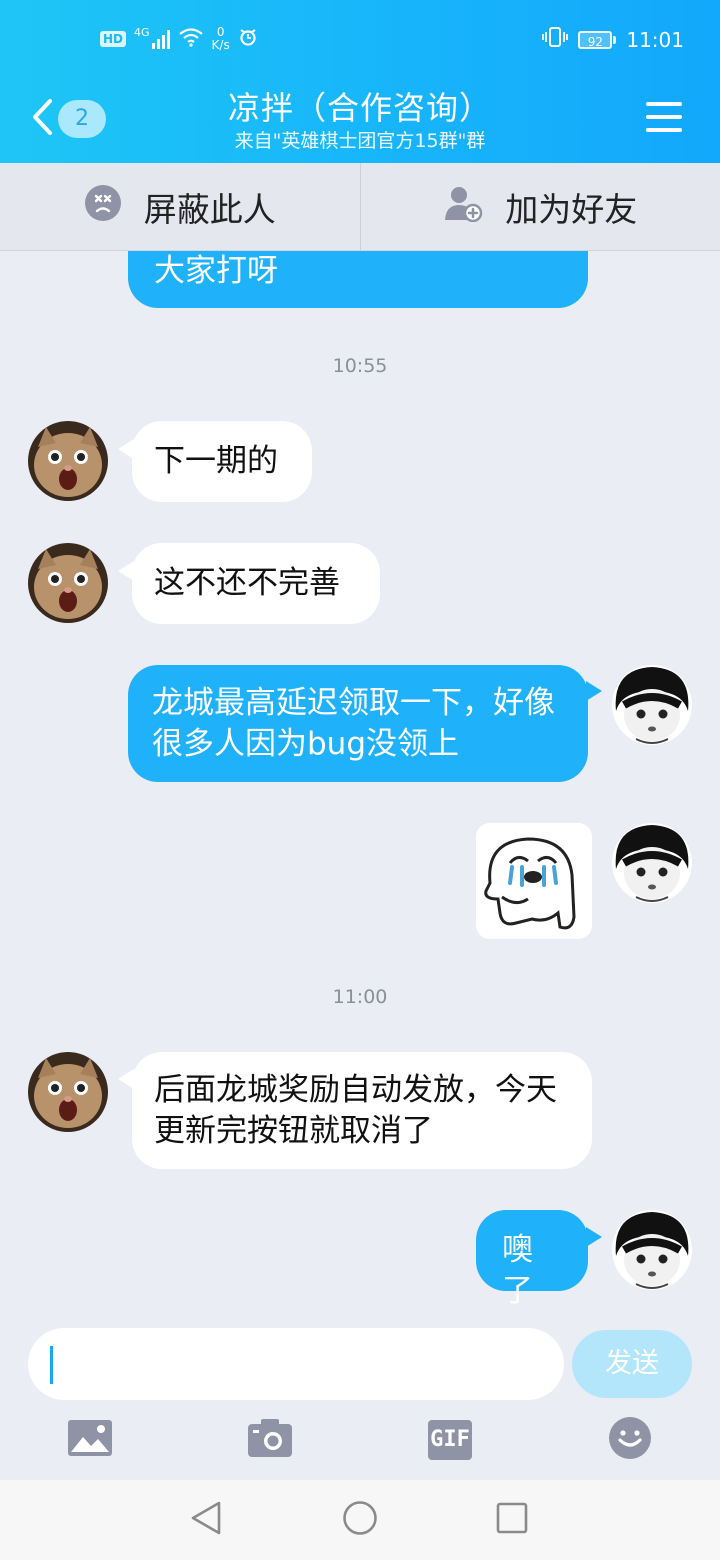 This screenshot has height=1560, width=720. Describe the element at coordinates (655, 39) in the screenshot. I see `status-time: 11:01` at that location.